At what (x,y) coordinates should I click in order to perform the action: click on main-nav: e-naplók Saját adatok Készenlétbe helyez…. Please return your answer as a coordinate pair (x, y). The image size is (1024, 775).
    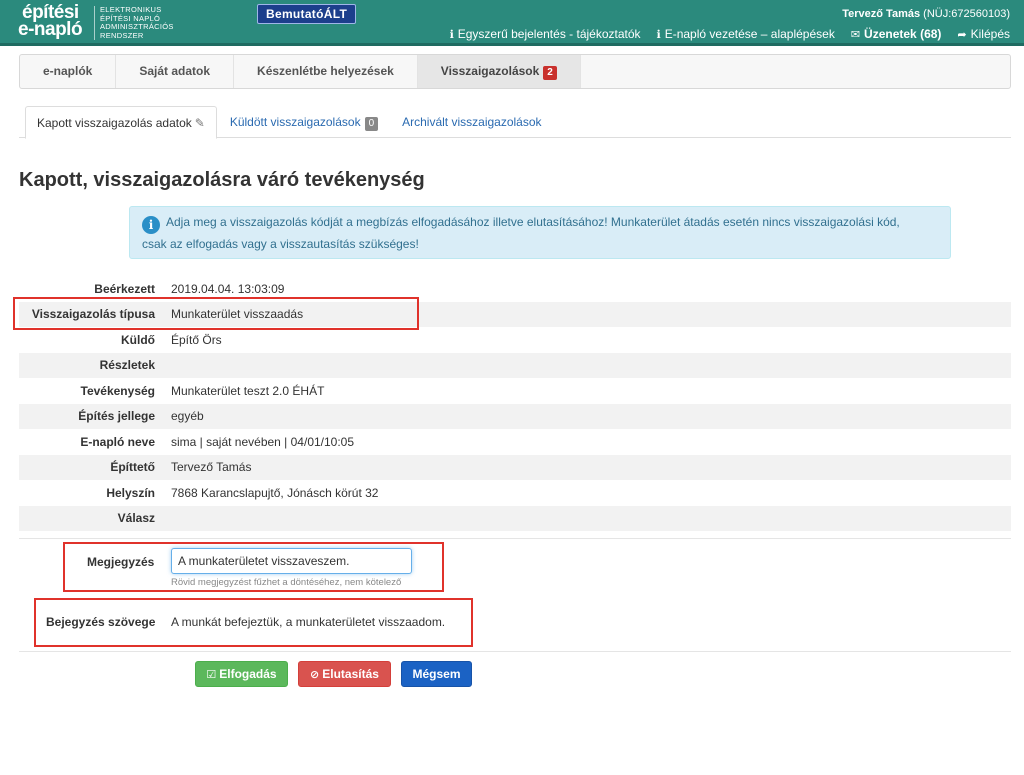
    Looking at the image, I should click on (515, 71).